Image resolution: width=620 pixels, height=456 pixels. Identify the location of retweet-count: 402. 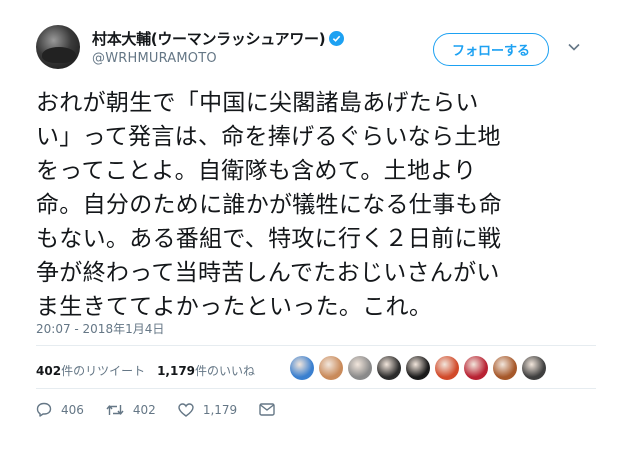
(144, 409).